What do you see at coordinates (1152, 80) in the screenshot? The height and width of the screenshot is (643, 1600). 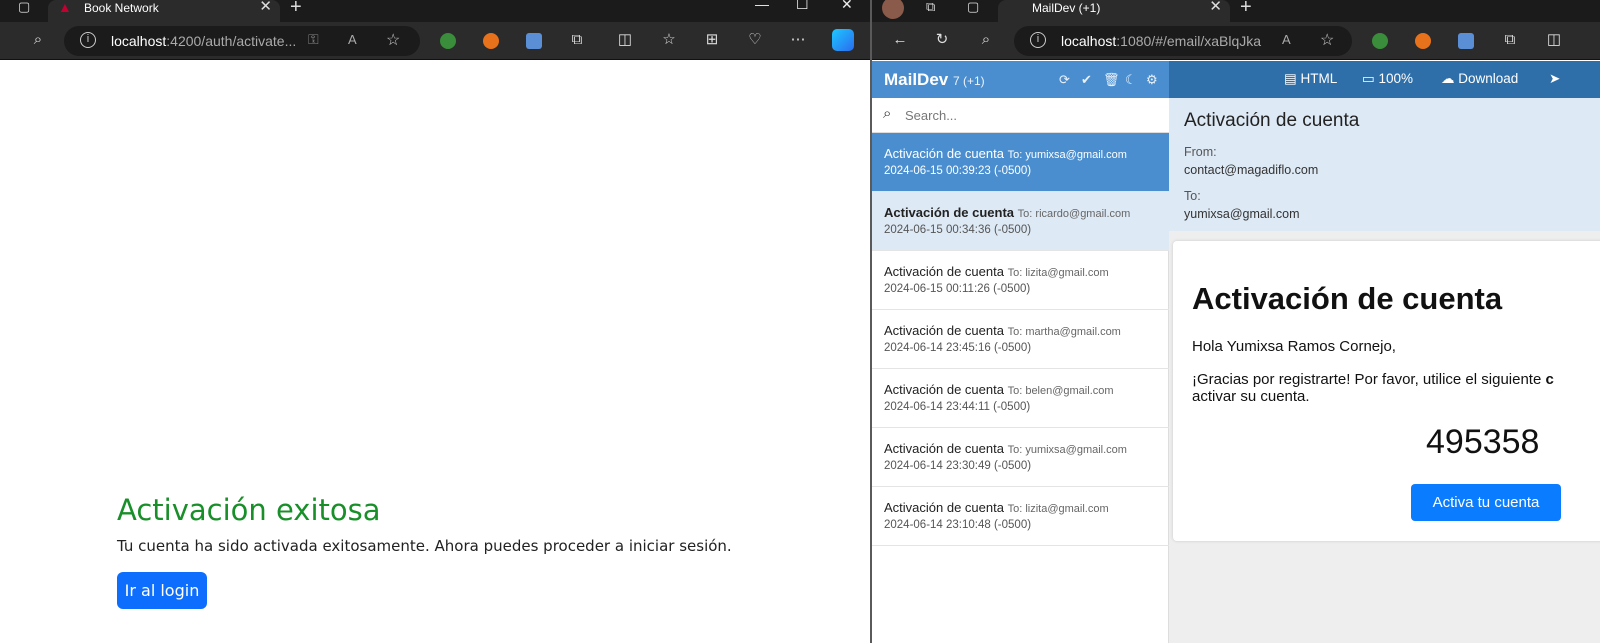 I see `settings-icon: ⚙` at bounding box center [1152, 80].